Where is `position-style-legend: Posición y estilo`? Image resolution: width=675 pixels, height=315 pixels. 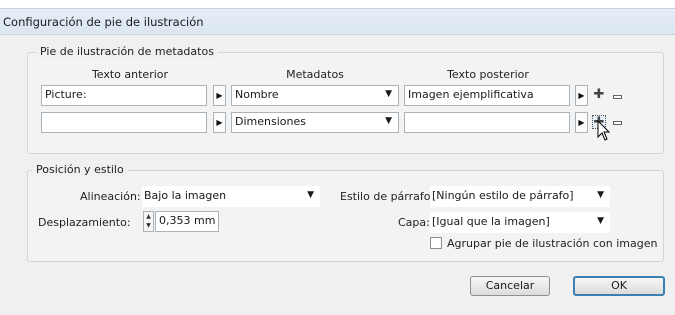
position-style-legend: Posición y estilo is located at coordinates (80, 169).